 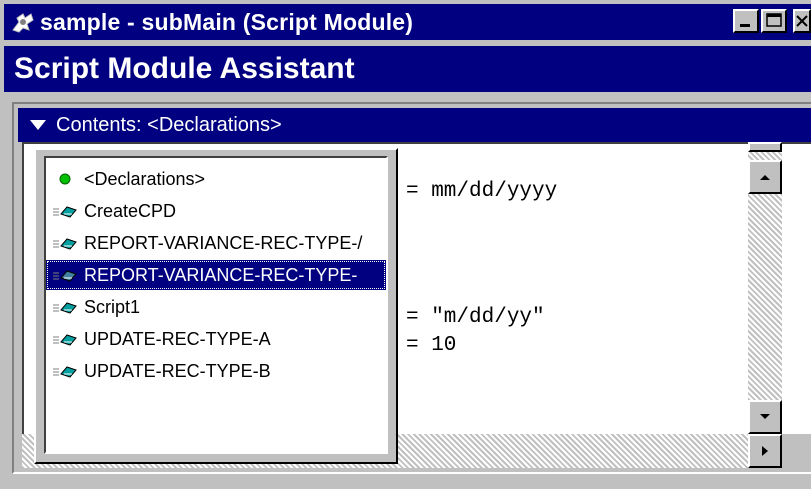 I want to click on dropdown-item-label: CreateCPD, so click(x=130, y=210).